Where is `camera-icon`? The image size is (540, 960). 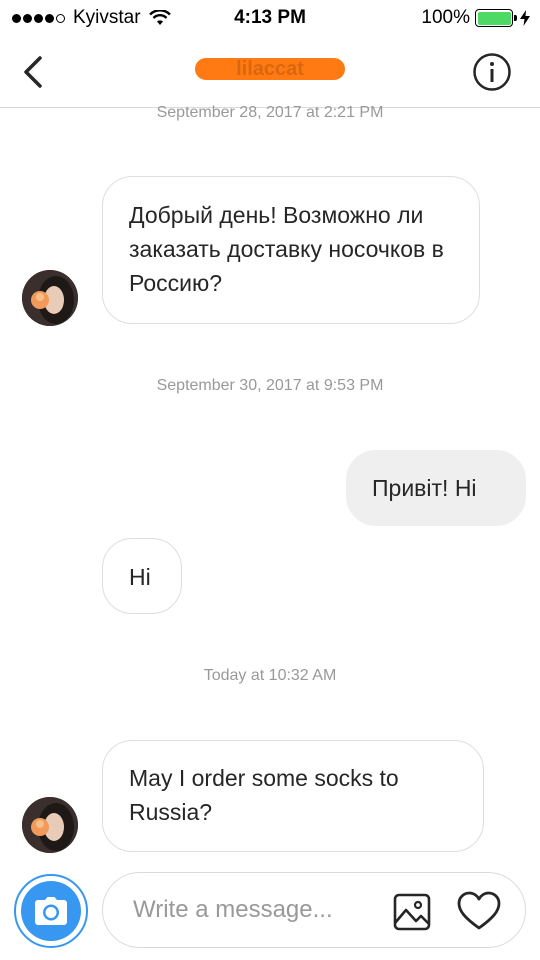
camera-icon is located at coordinates (51, 911).